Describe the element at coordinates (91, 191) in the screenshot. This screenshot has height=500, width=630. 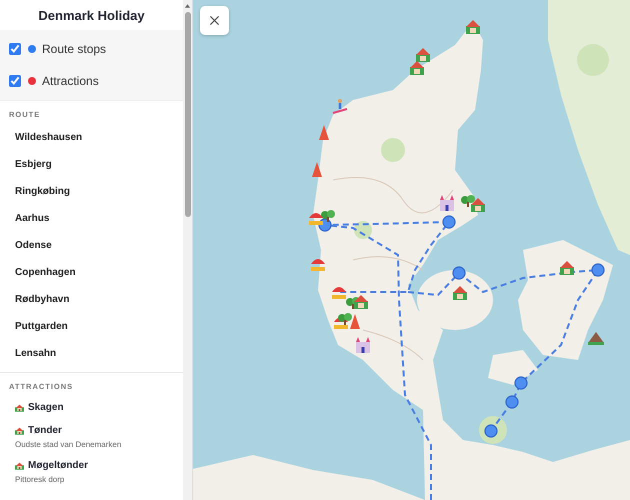
I see `route-stop-item: Ringkøbing` at that location.